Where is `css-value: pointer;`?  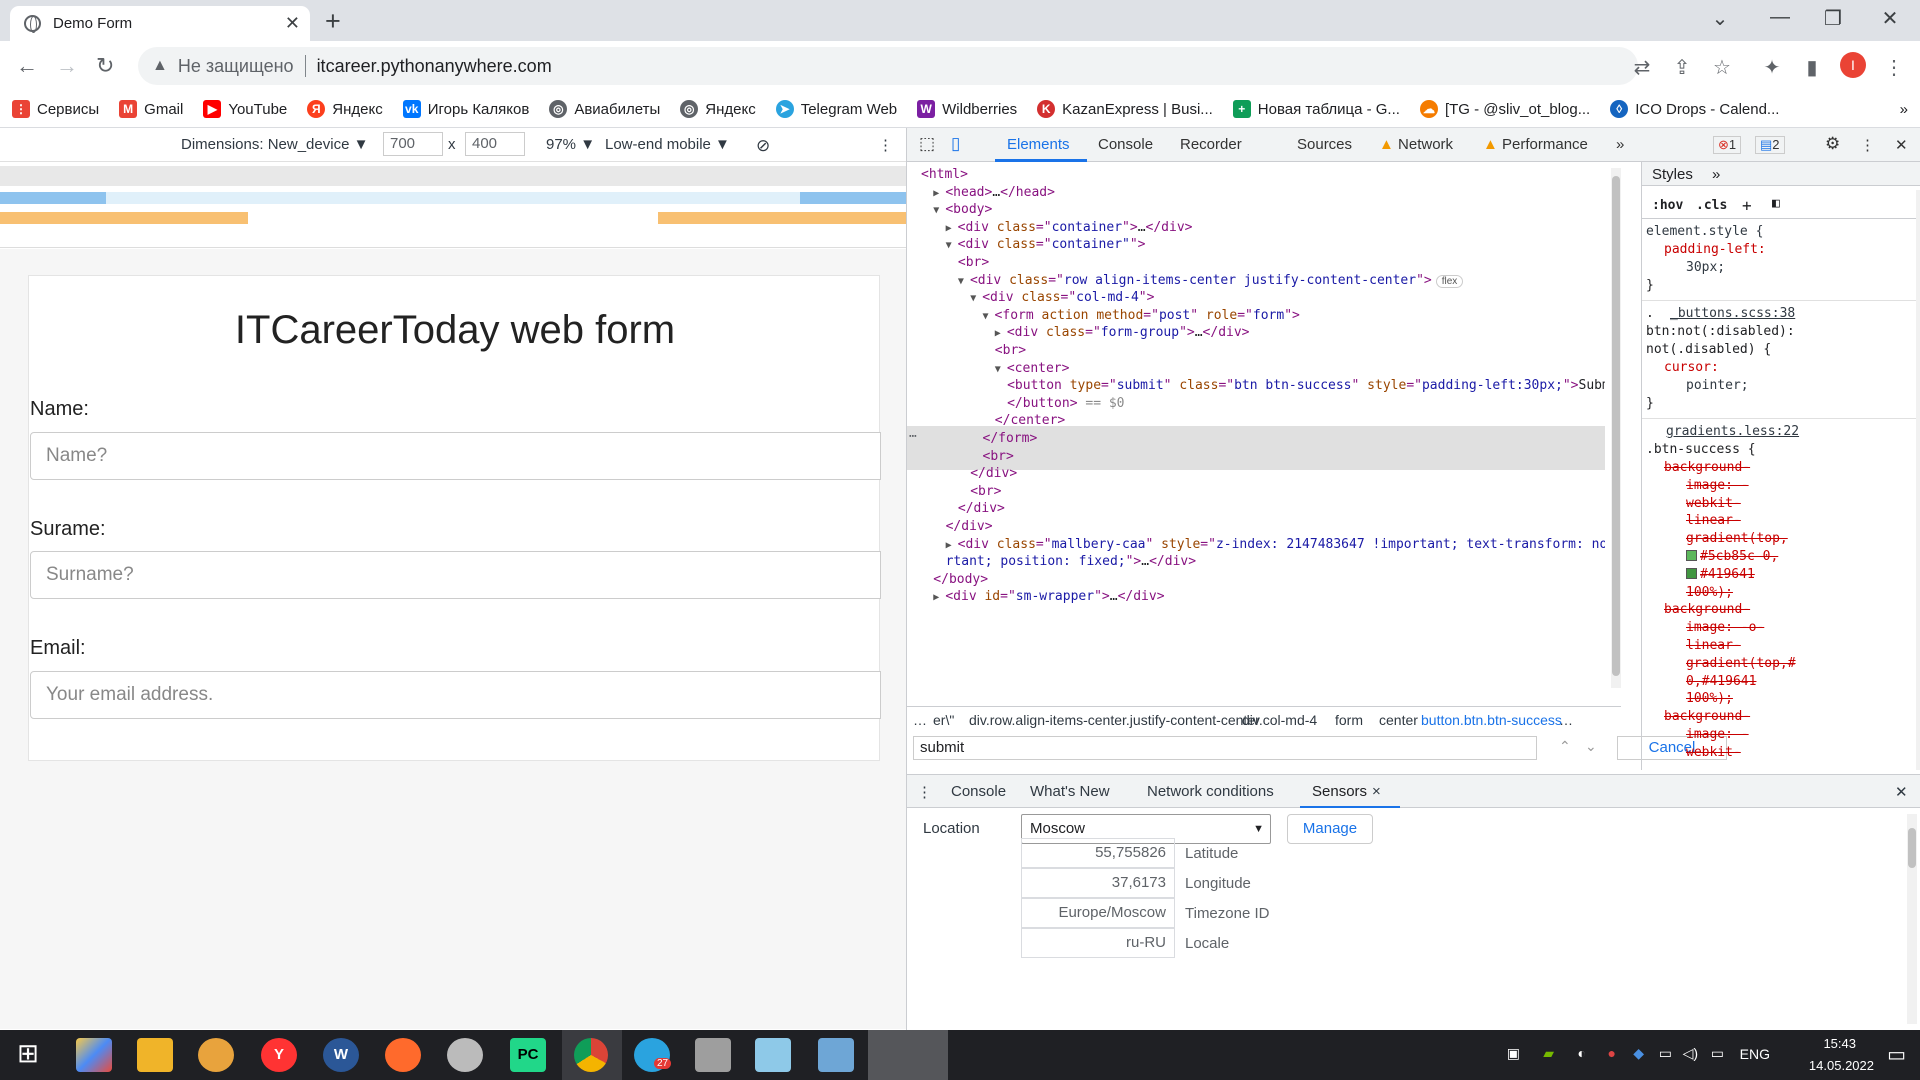 css-value: pointer; is located at coordinates (1717, 385).